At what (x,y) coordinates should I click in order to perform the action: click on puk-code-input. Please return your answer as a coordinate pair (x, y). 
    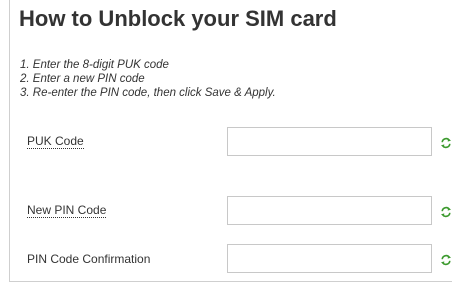
    Looking at the image, I should click on (329, 141).